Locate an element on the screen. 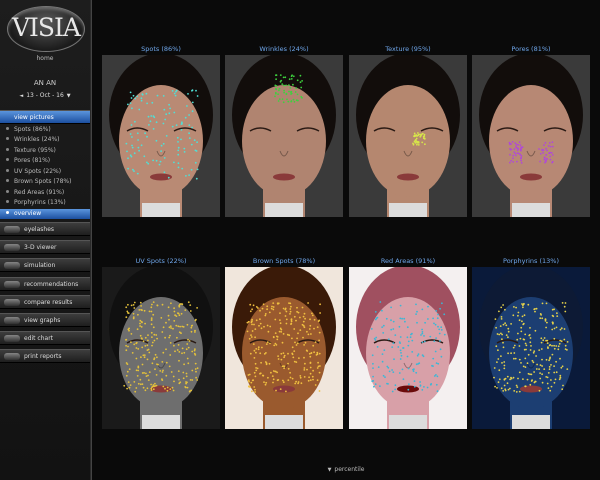 This screenshot has height=480, width=600. eyelashes-icon is located at coordinates (12, 229).